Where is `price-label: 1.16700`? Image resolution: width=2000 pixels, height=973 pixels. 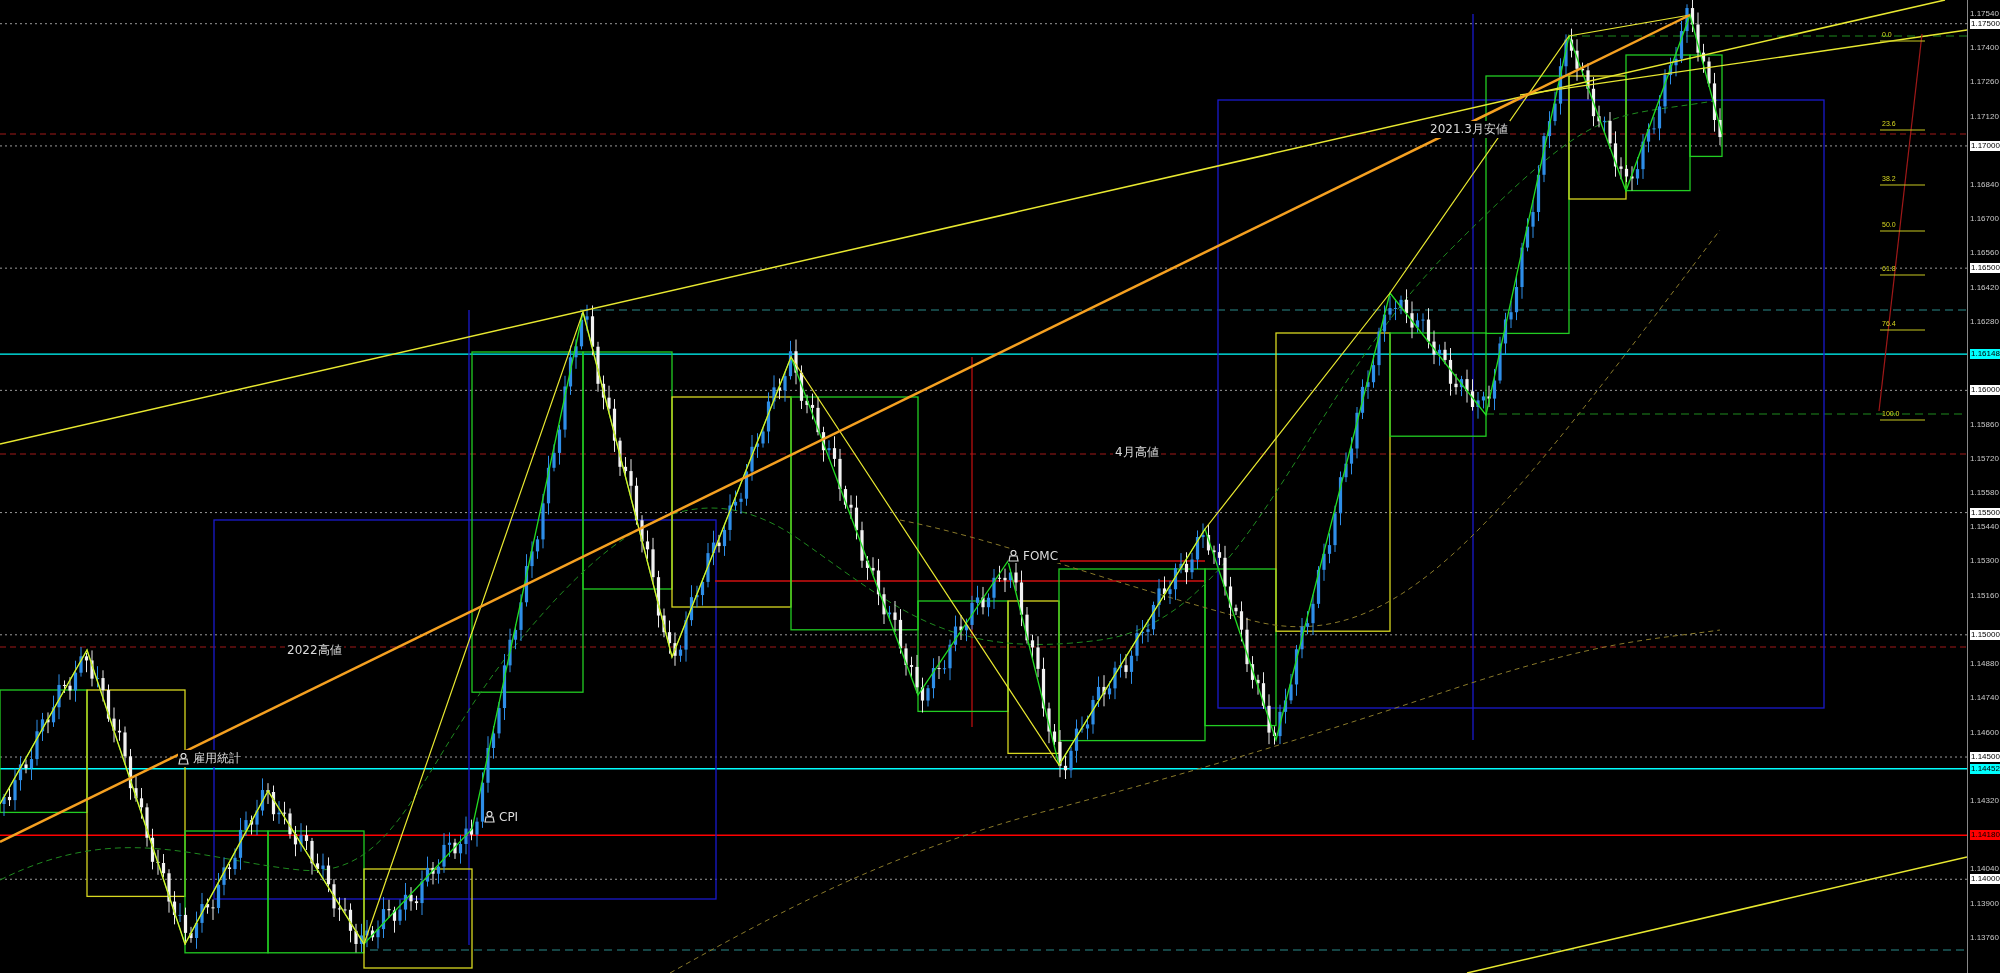
price-label: 1.16700 is located at coordinates (1984, 219).